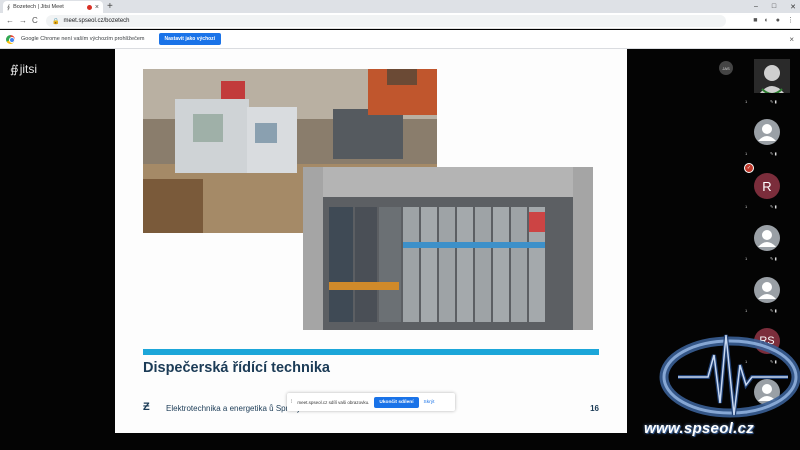 This screenshot has height=450, width=800. I want to click on slide-title: Dispečerská řídící technika, so click(236, 368).